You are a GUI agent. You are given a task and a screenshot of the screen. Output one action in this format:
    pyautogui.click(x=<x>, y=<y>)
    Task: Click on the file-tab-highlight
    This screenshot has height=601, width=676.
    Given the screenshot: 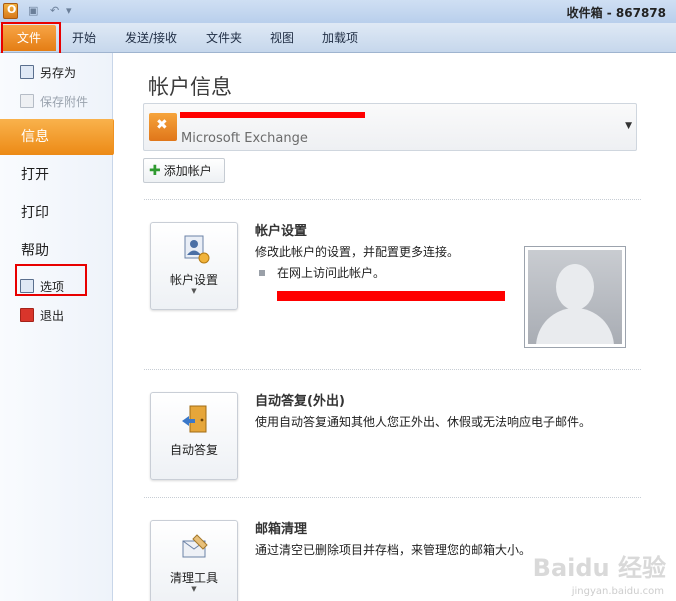 What is the action you would take?
    pyautogui.click(x=31, y=39)
    